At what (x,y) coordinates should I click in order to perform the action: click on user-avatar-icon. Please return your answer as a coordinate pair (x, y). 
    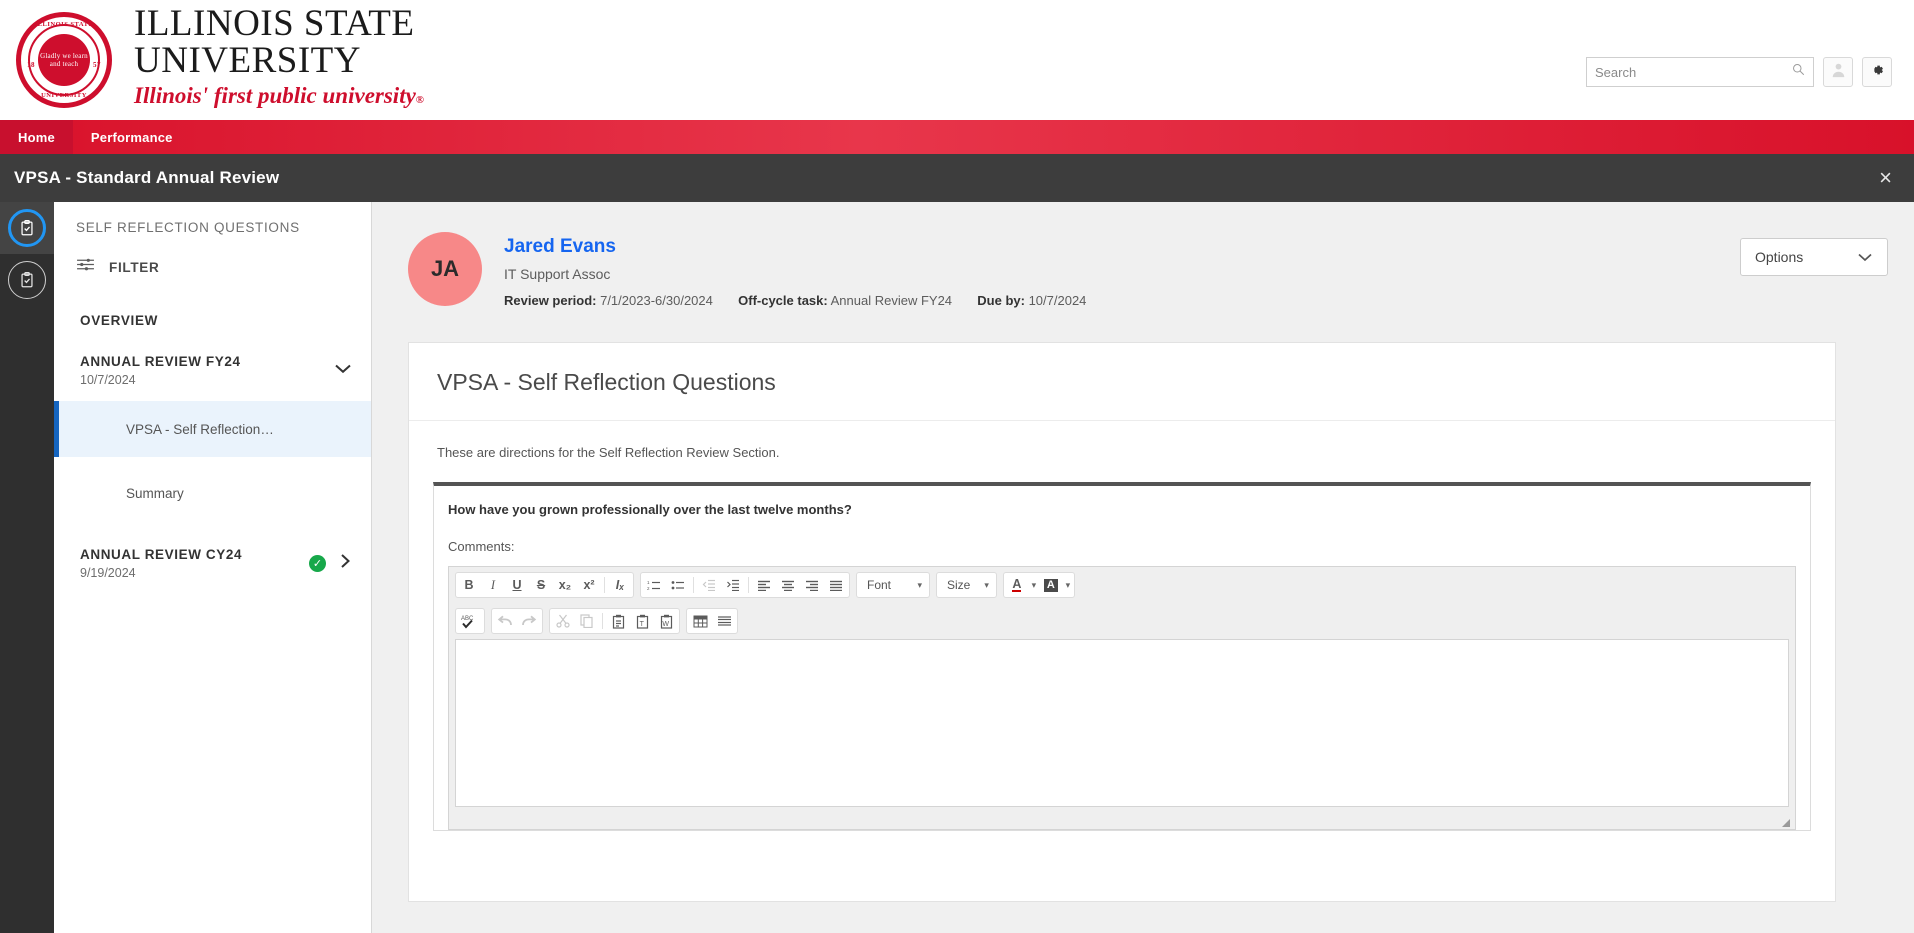
    Looking at the image, I should click on (1838, 72).